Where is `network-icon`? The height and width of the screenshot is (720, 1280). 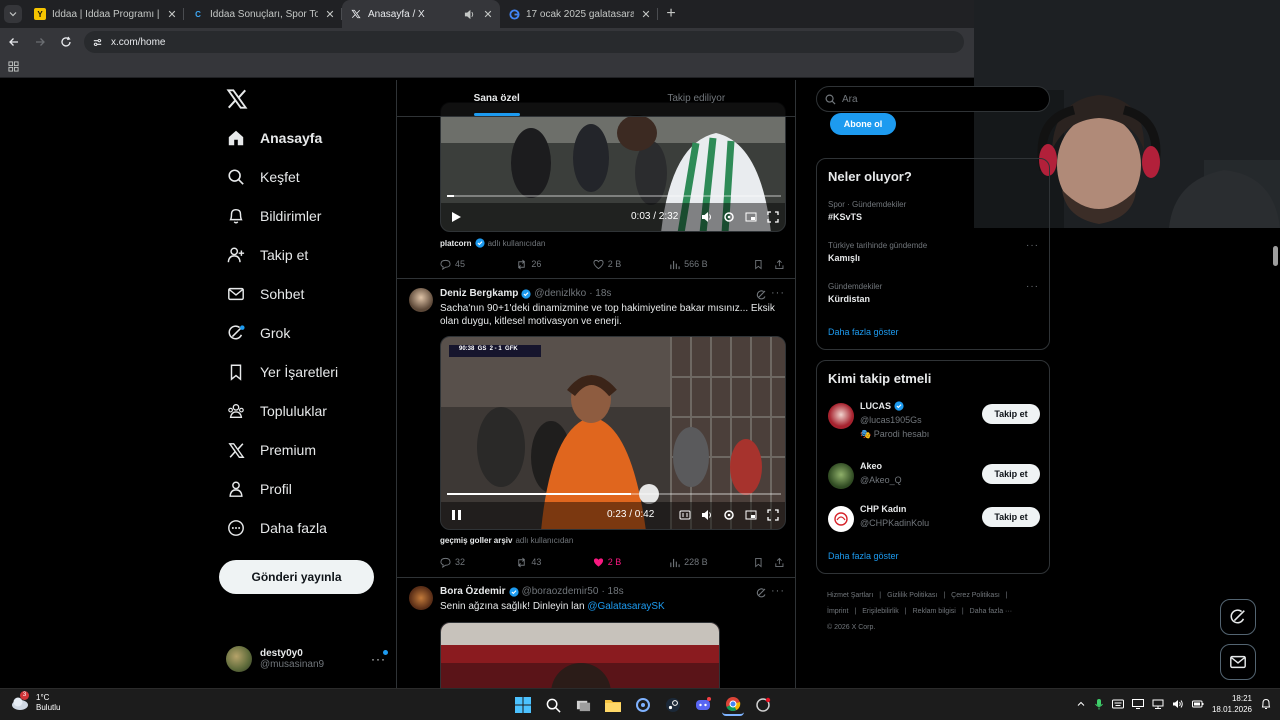
network-icon is located at coordinates (1158, 704).